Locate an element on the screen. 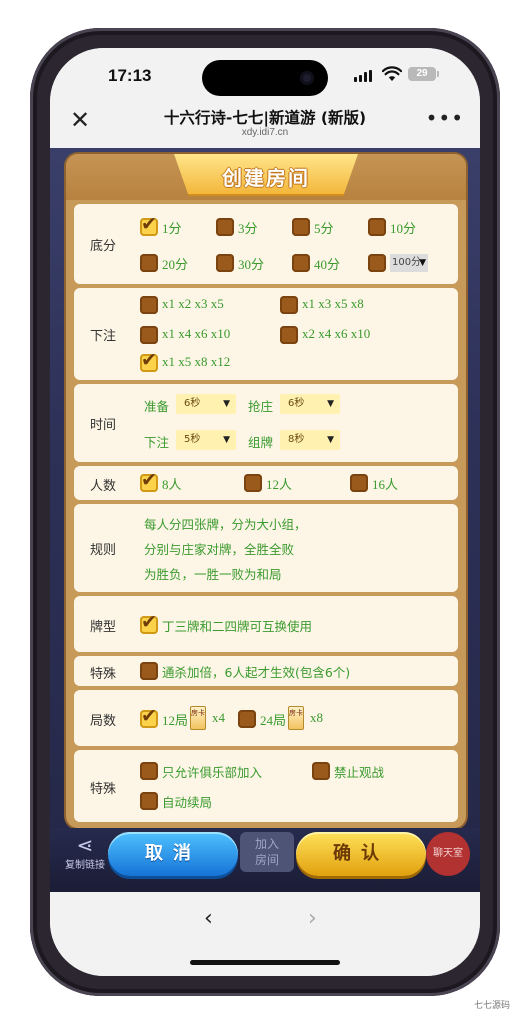  base-score-5-label: 5分 is located at coordinates (324, 228).